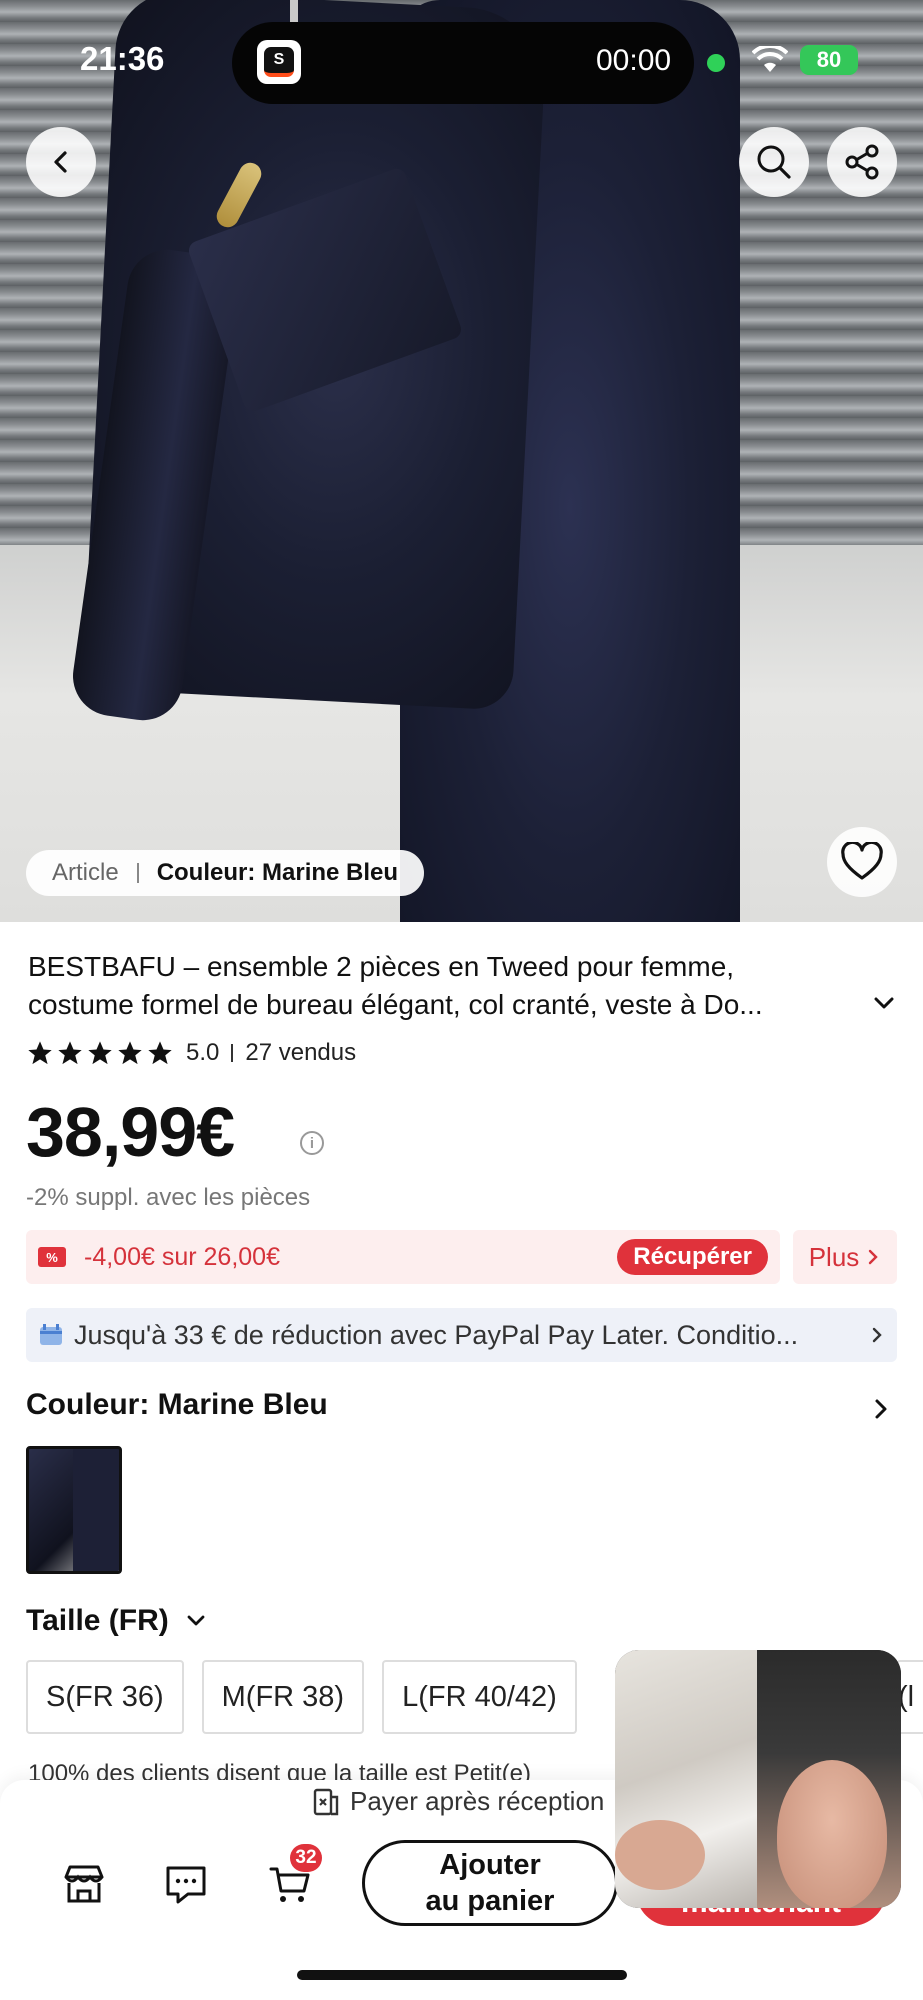  I want to click on share-button, so click(862, 162).